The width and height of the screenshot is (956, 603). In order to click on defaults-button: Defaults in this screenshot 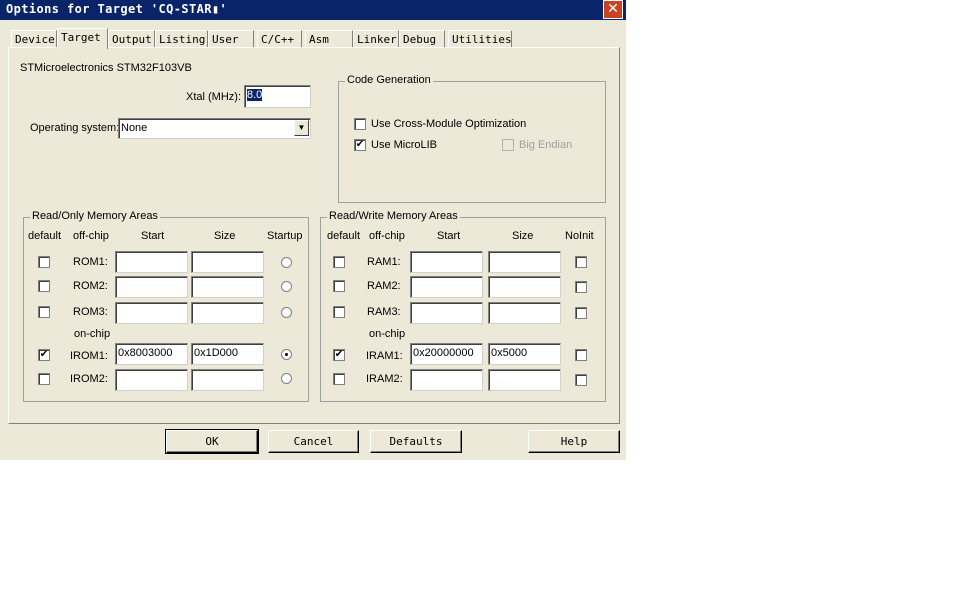, I will do `click(416, 441)`.